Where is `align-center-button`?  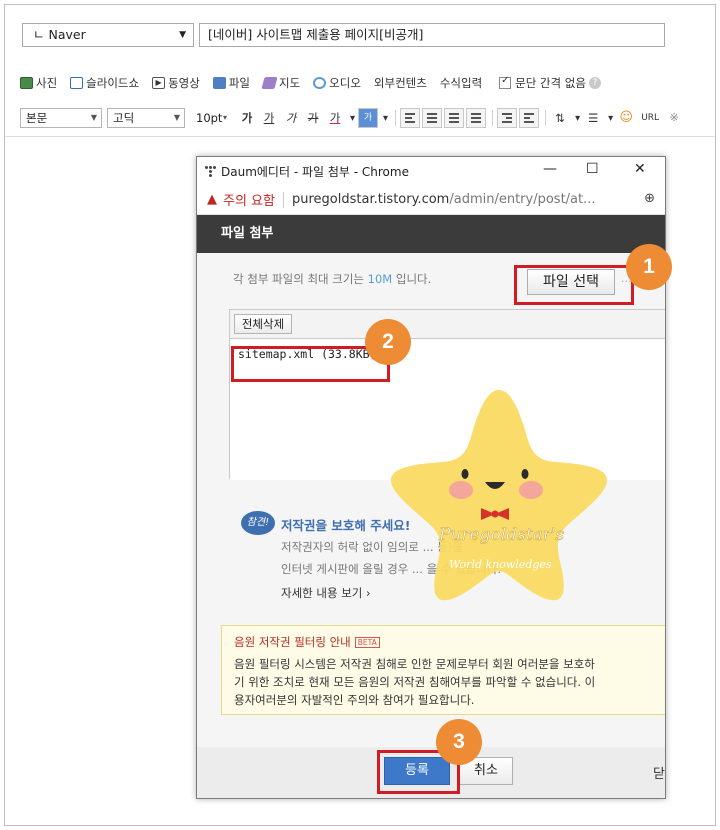 align-center-button is located at coordinates (432, 118).